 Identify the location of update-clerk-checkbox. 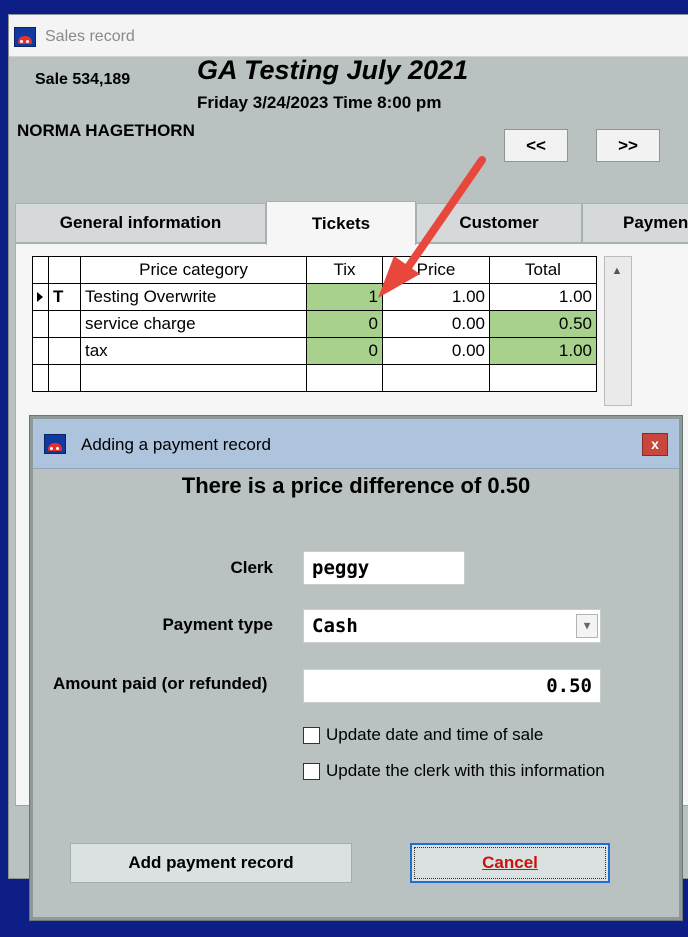
(311, 771).